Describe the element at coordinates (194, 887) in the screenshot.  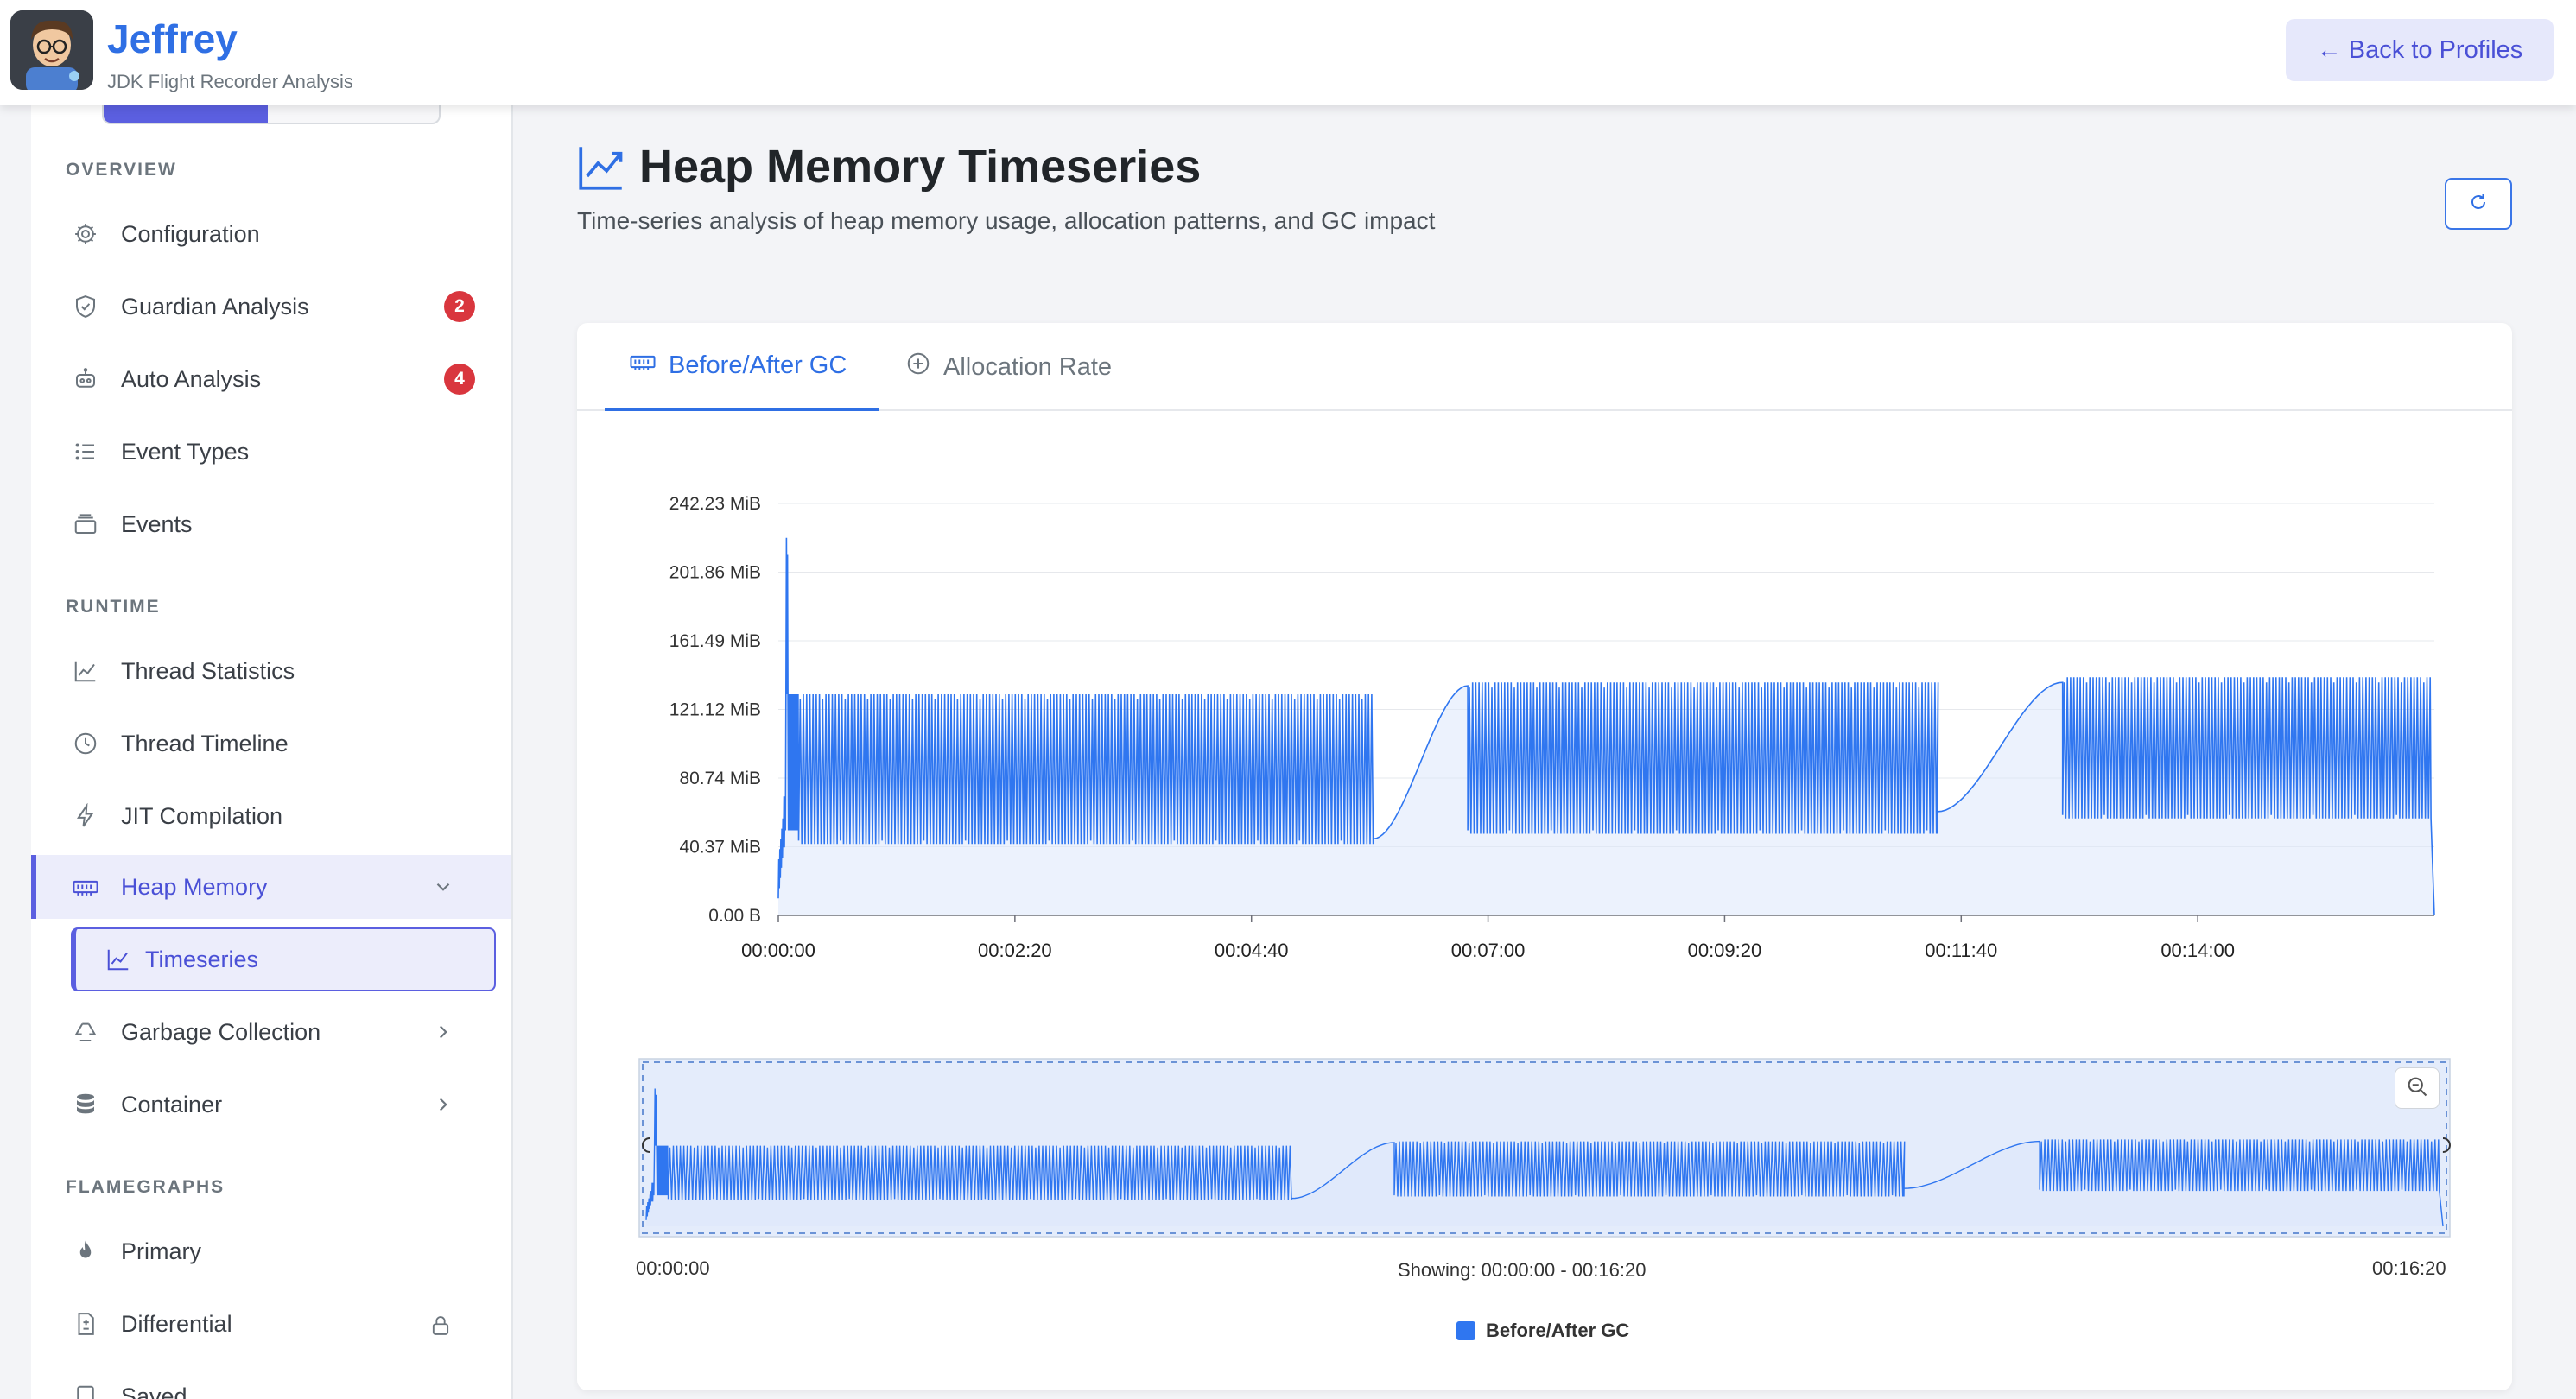
I see `sidebar-item-label: Heap Memory` at that location.